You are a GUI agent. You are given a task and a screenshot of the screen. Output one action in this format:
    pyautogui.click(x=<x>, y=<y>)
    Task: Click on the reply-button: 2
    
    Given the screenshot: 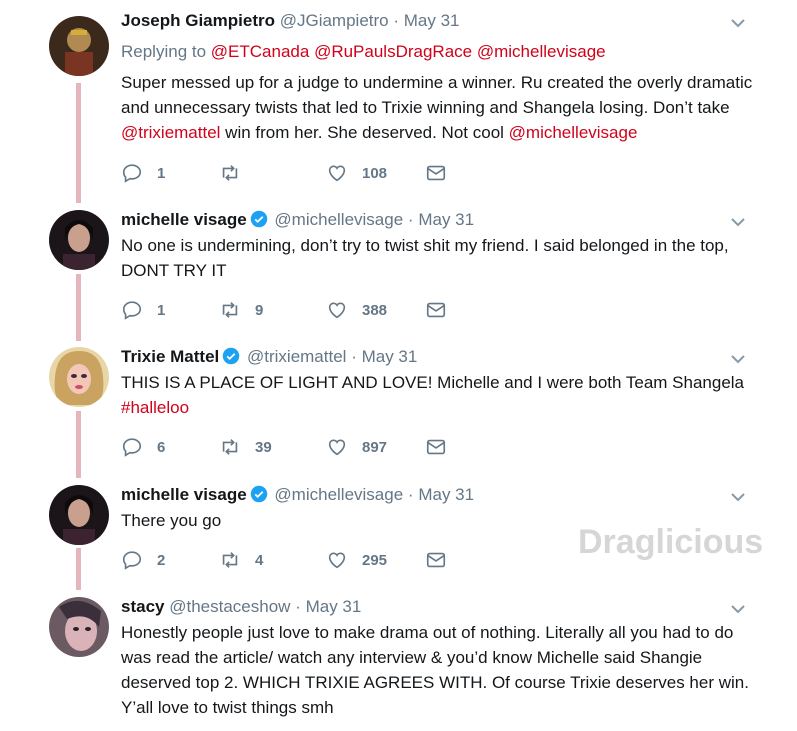 What is the action you would take?
    pyautogui.click(x=143, y=560)
    